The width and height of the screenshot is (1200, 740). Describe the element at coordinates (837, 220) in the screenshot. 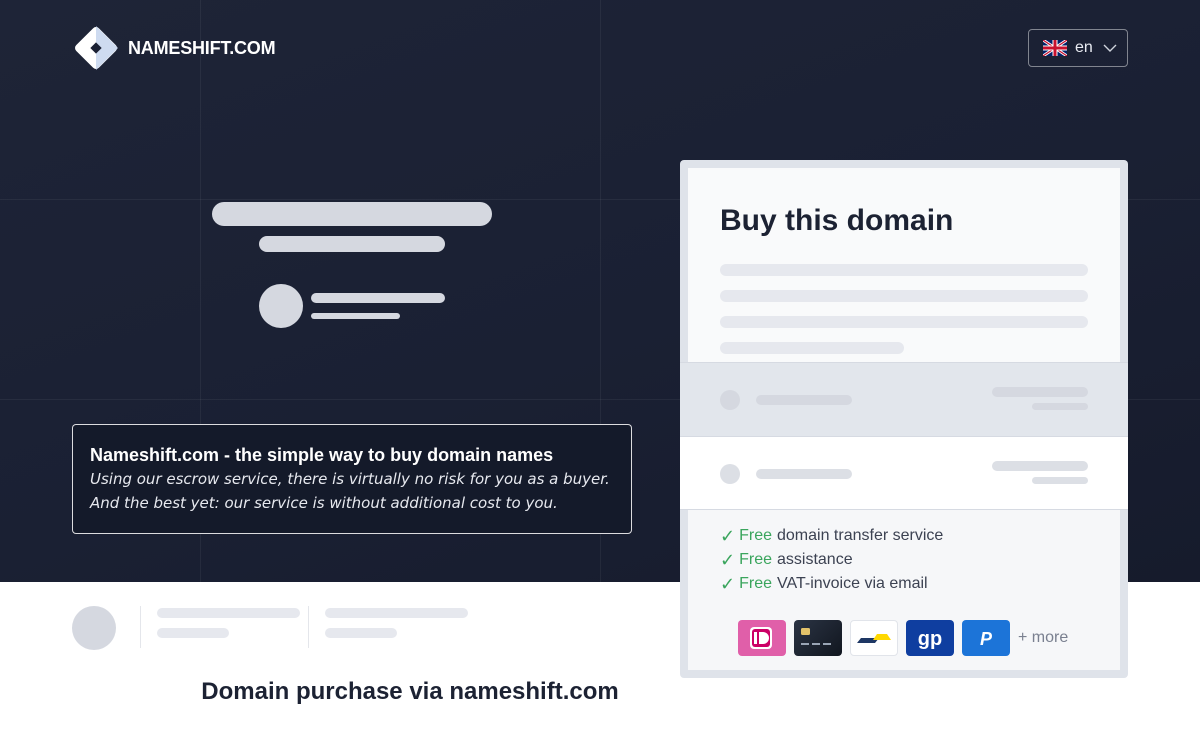

I see `card-title: Buy this domain` at that location.